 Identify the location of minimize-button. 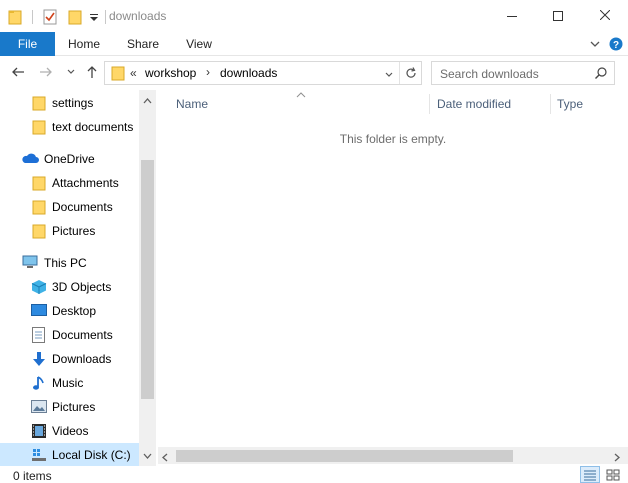
(512, 16).